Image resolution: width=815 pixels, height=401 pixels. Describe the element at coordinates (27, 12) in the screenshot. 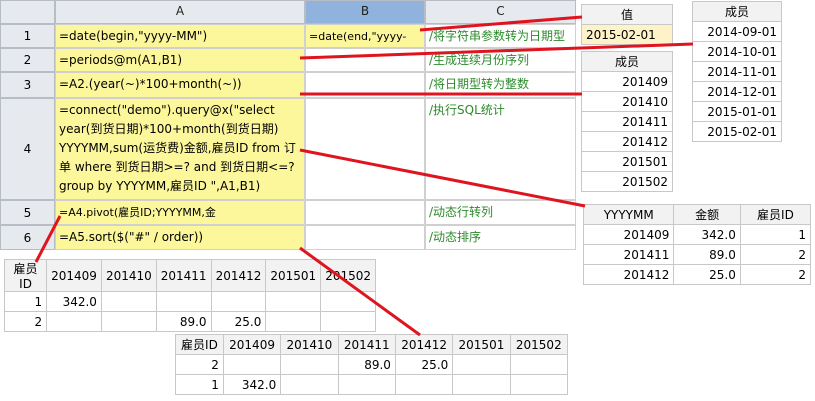

I see `corner-cell` at that location.